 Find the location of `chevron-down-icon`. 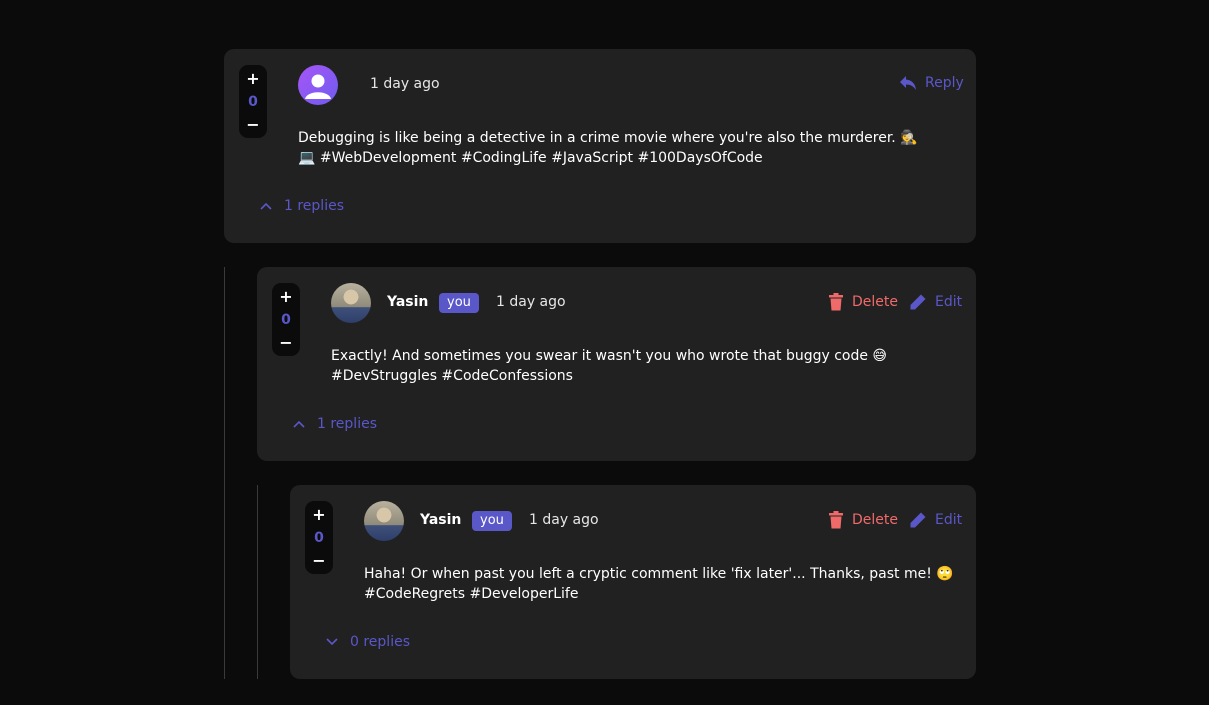

chevron-down-icon is located at coordinates (332, 642).